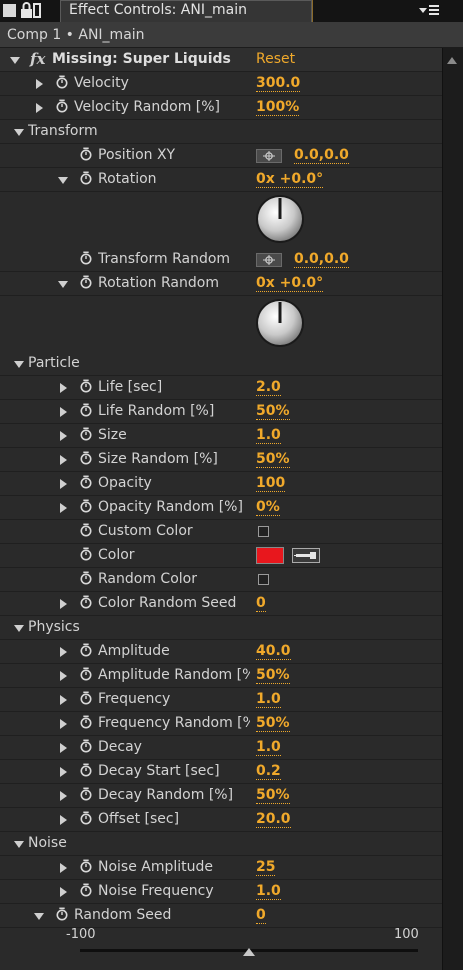 The width and height of the screenshot is (463, 970). What do you see at coordinates (221, 604) in the screenshot?
I see `property-row-color-random-seed: Color Random Seed 0` at bounding box center [221, 604].